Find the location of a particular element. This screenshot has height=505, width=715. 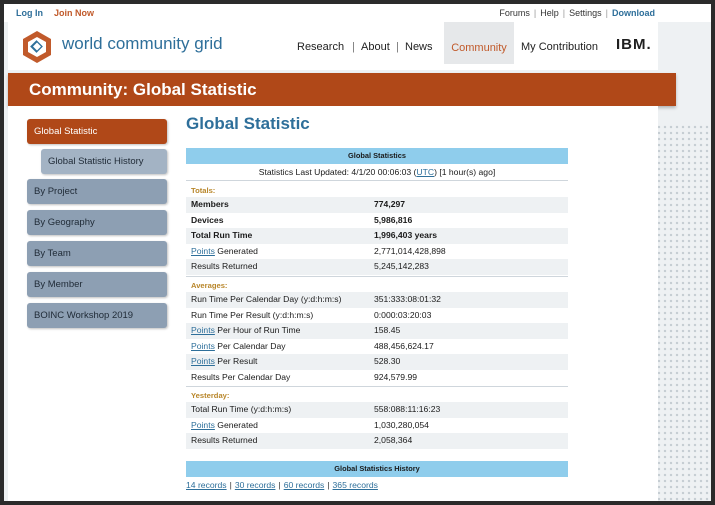

stat-row-devices: Devices 5,986,816 is located at coordinates (377, 221).